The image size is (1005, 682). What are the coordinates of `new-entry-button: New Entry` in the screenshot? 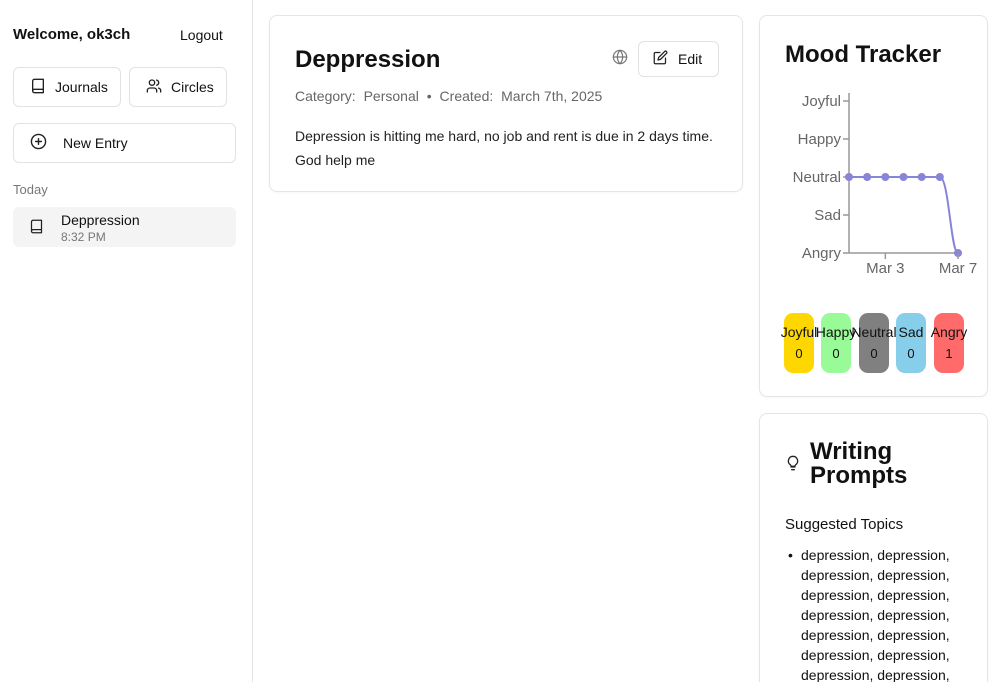 It's located at (124, 143).